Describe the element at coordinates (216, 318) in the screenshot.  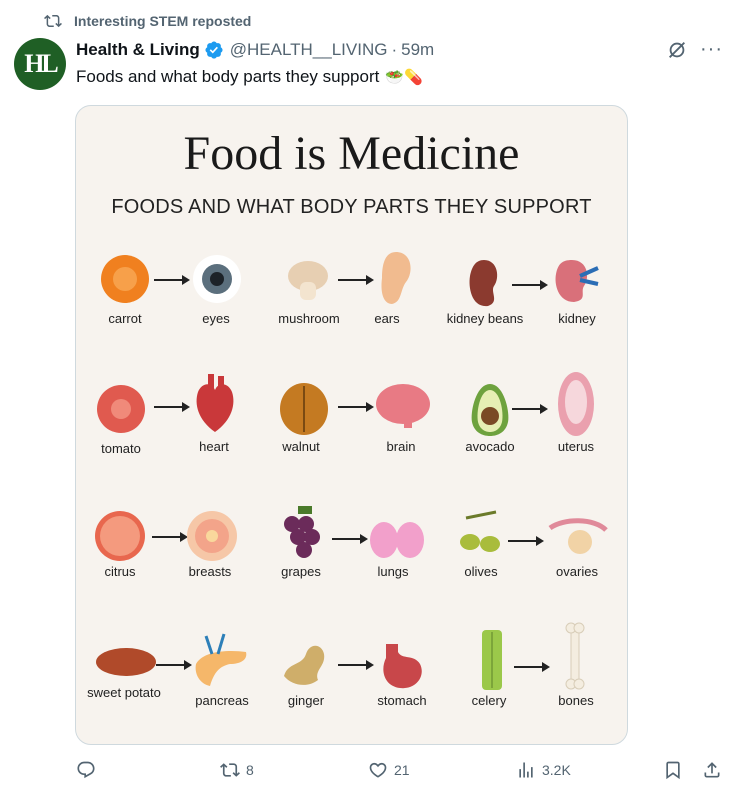
I see `body-part-label: eyes` at that location.